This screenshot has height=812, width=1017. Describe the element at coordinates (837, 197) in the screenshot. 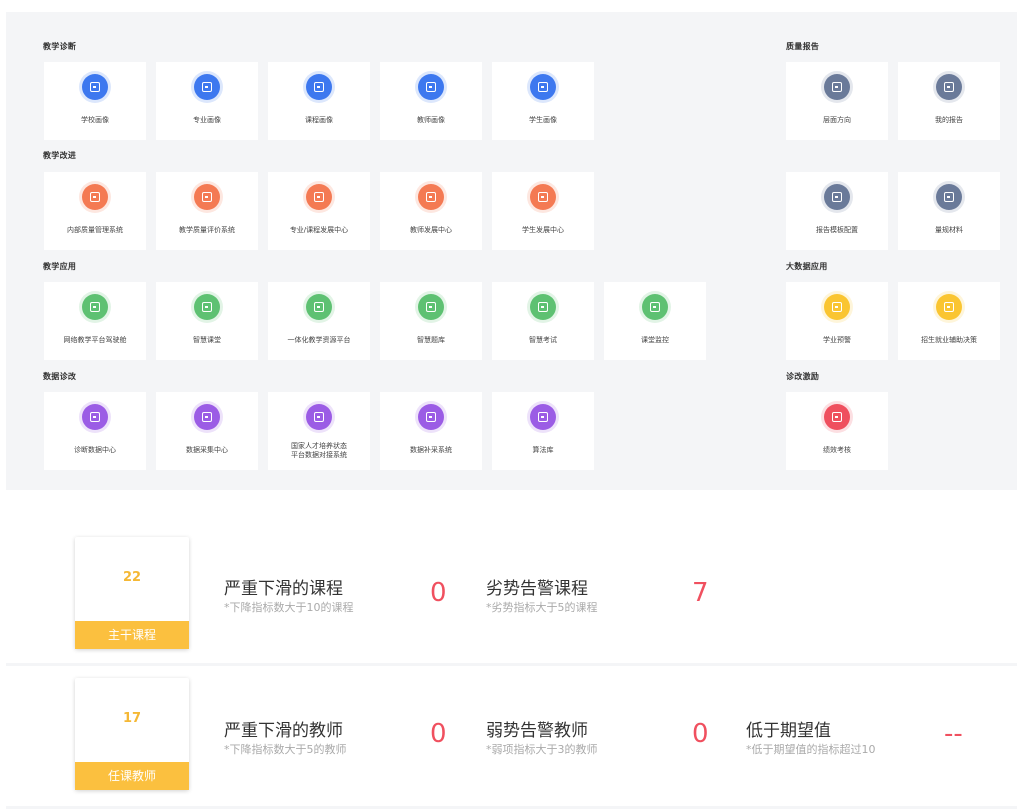

I see `template-icon` at that location.